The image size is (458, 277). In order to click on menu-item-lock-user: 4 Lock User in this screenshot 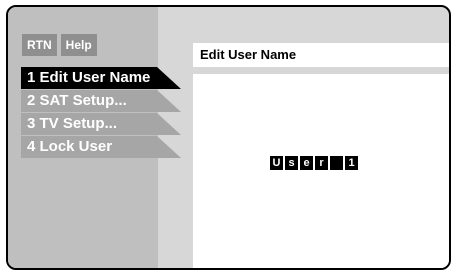, I will do `click(101, 147)`.